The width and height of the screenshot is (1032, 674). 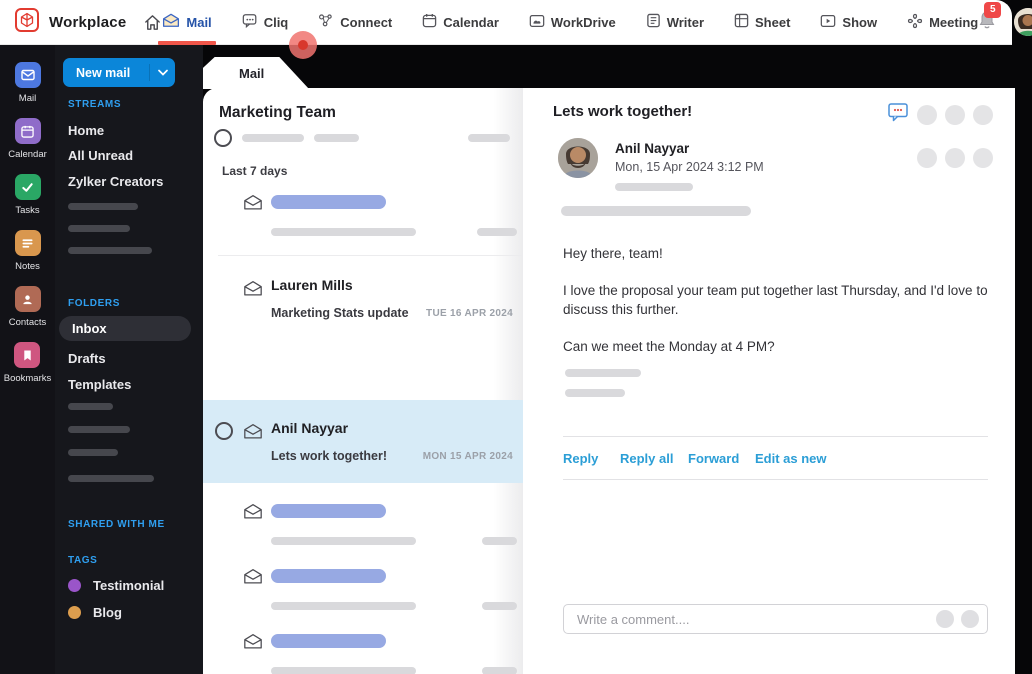 I want to click on nav-show: Show, so click(x=848, y=22).